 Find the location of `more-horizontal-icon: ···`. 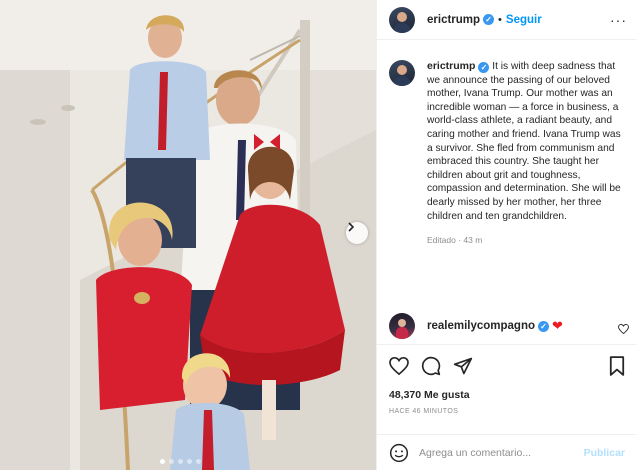

more-horizontal-icon: ··· is located at coordinates (618, 20).